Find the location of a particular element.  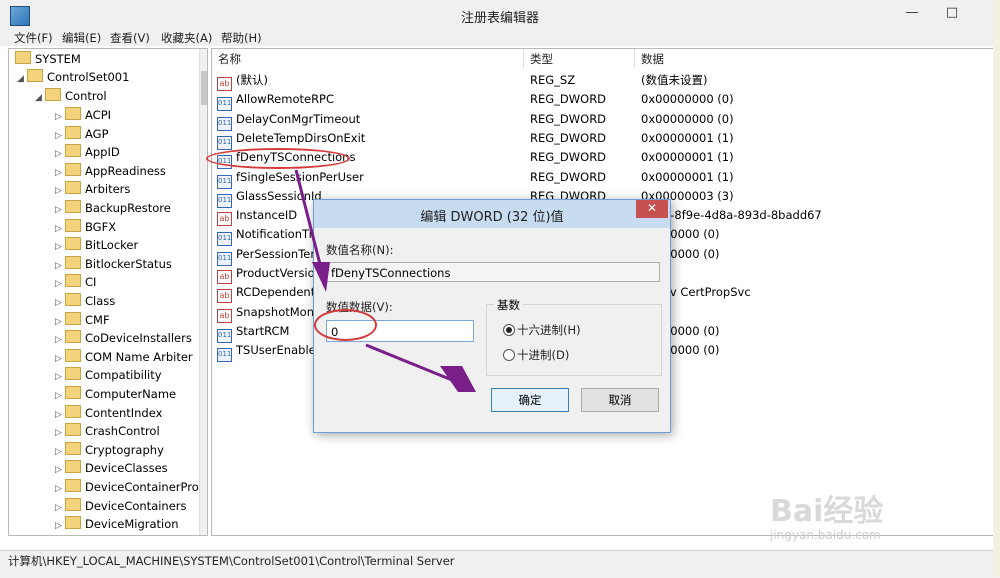

watermark-url: jingyan.baidu.com is located at coordinates (825, 535).